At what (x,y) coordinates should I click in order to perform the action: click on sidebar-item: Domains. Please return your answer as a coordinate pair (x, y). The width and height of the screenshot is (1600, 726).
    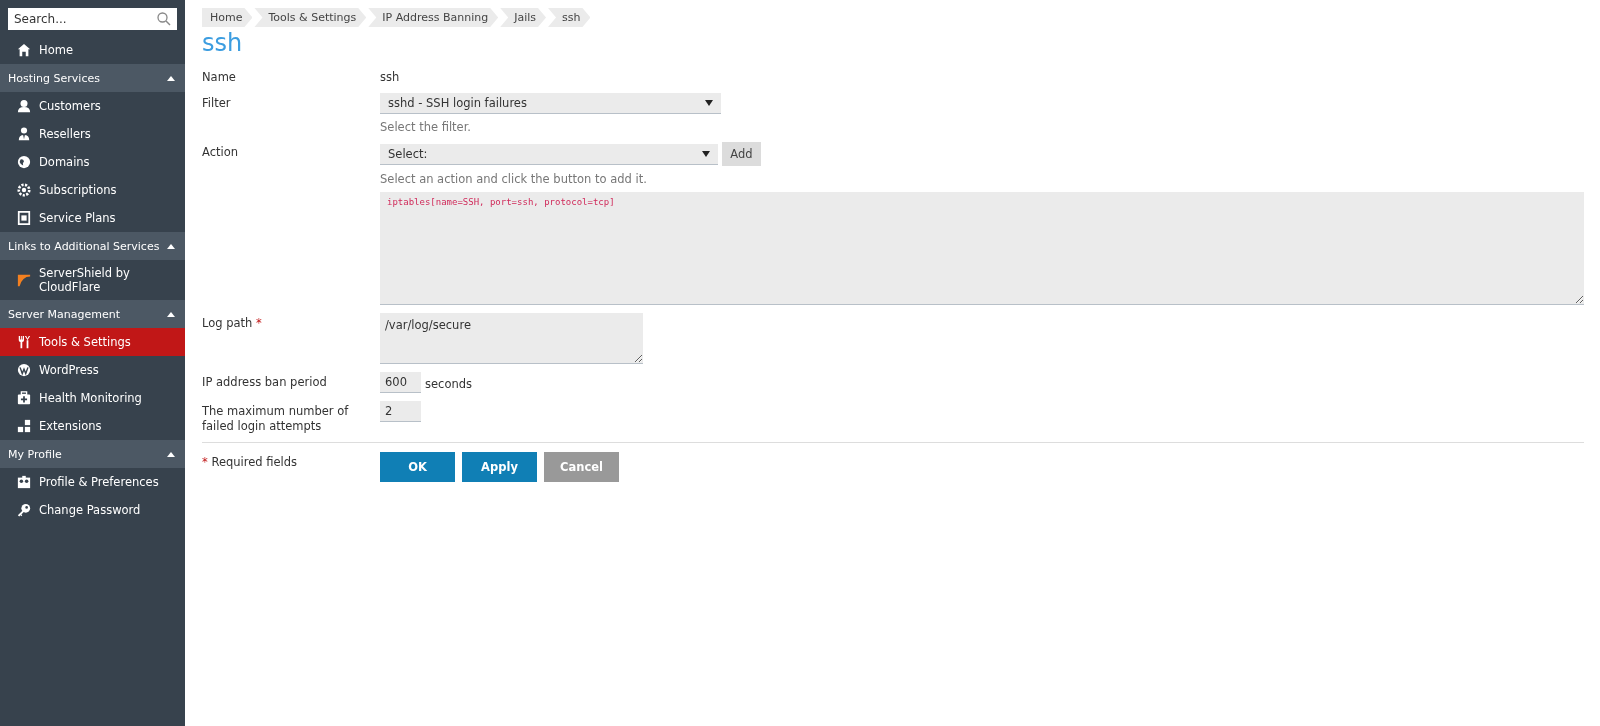
    Looking at the image, I should click on (92, 162).